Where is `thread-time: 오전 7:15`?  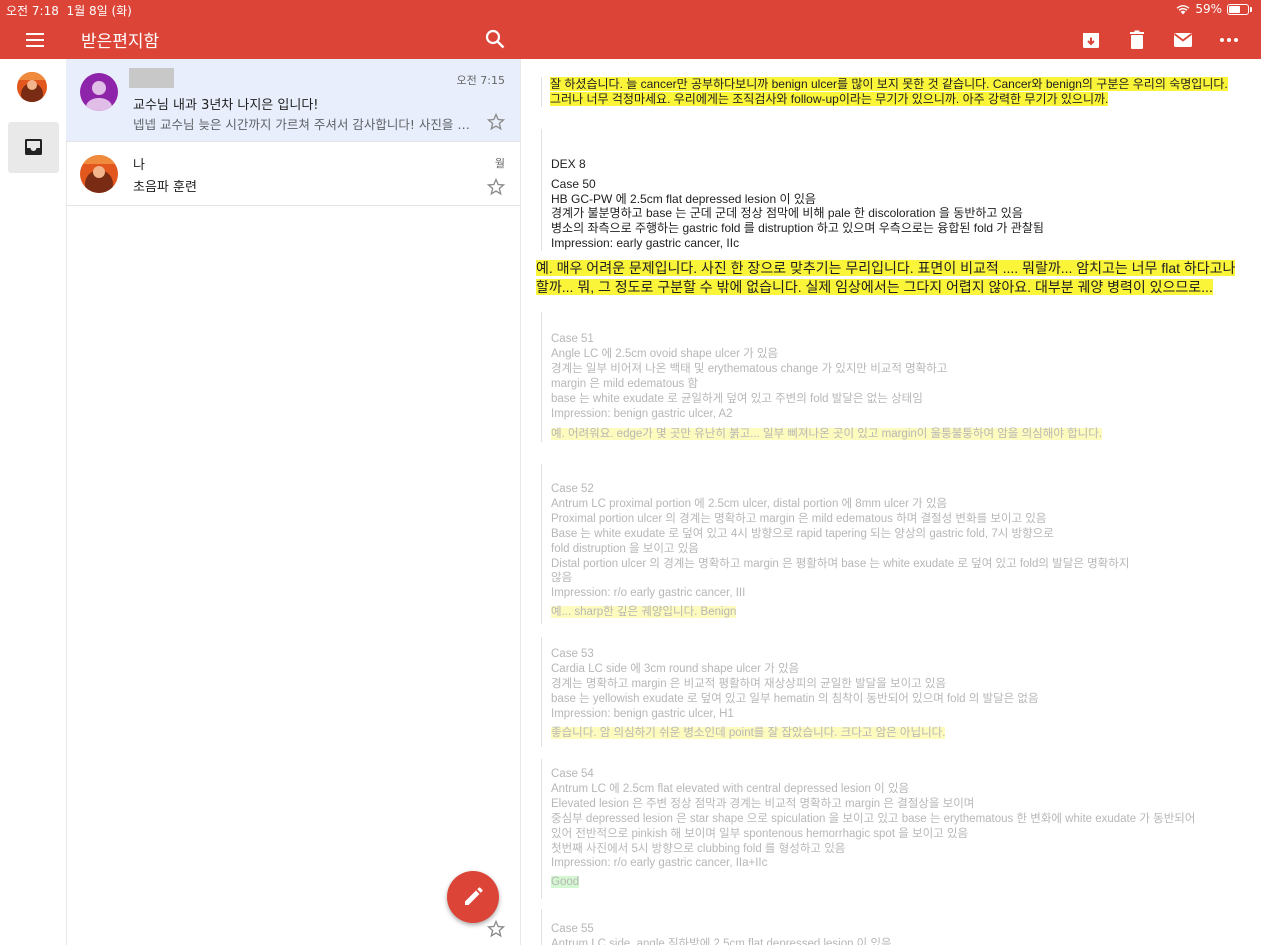 thread-time: 오전 7:15 is located at coordinates (480, 80).